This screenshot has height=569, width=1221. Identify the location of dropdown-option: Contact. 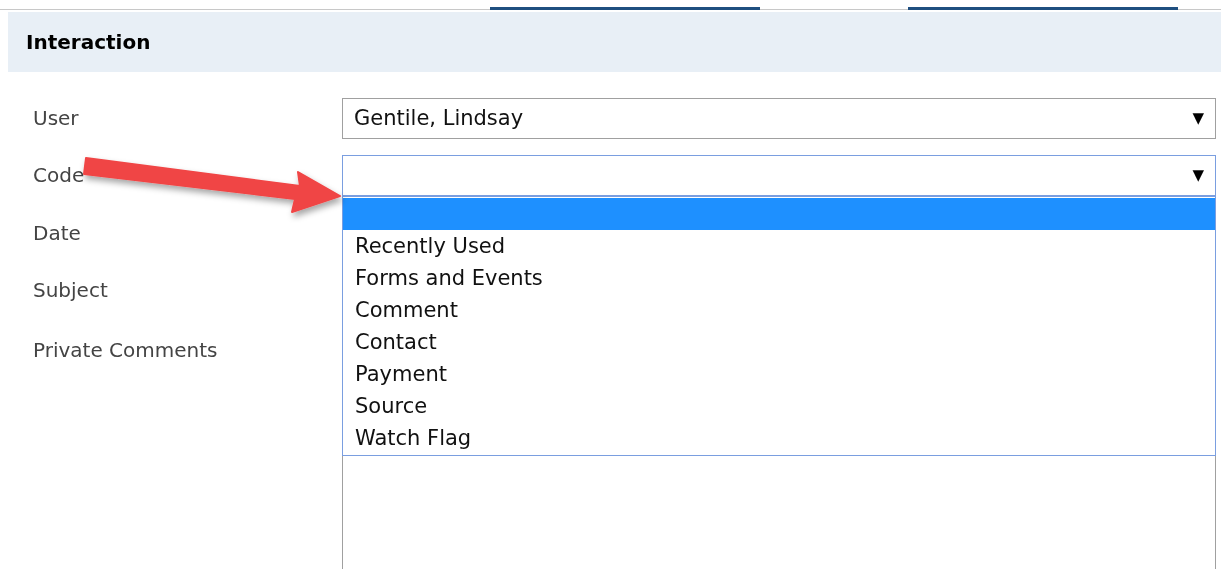
(779, 342).